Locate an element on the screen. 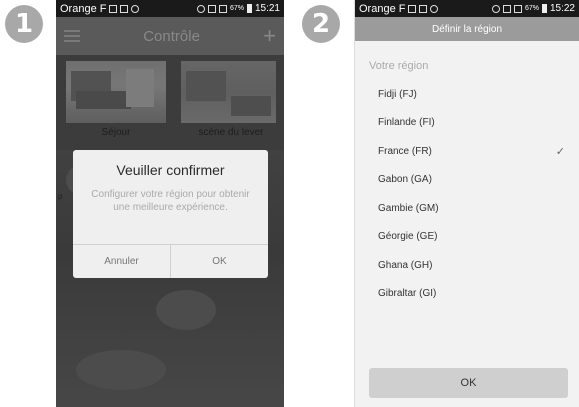 The width and height of the screenshot is (579, 407). scene-card-lever: scène du lever is located at coordinates (226, 99).